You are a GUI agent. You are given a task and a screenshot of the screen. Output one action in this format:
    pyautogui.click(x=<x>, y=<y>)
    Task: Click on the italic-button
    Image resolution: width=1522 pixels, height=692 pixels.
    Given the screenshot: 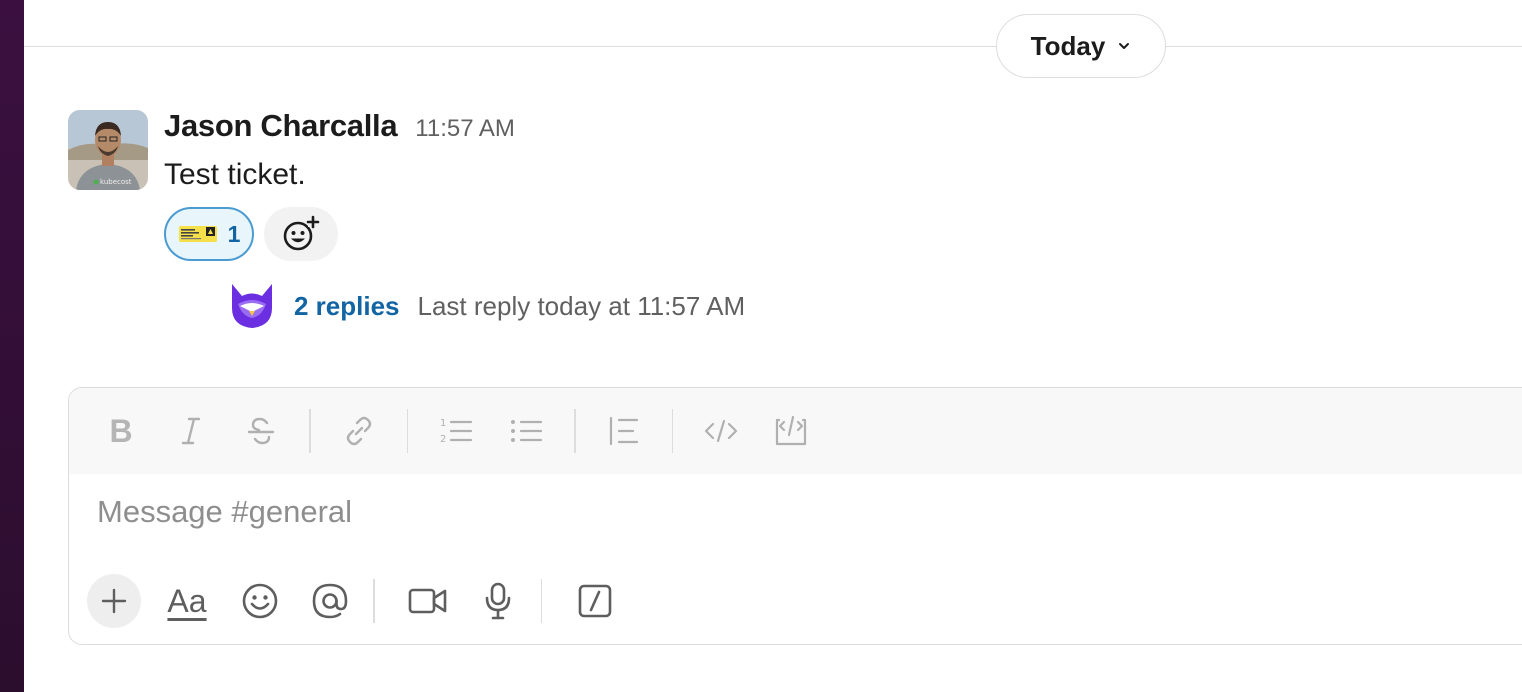 What is the action you would take?
    pyautogui.click(x=191, y=431)
    